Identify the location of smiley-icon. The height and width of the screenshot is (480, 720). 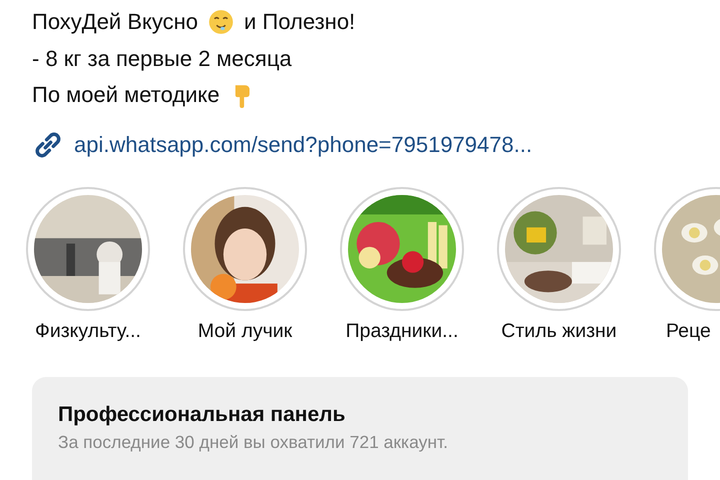
(221, 22).